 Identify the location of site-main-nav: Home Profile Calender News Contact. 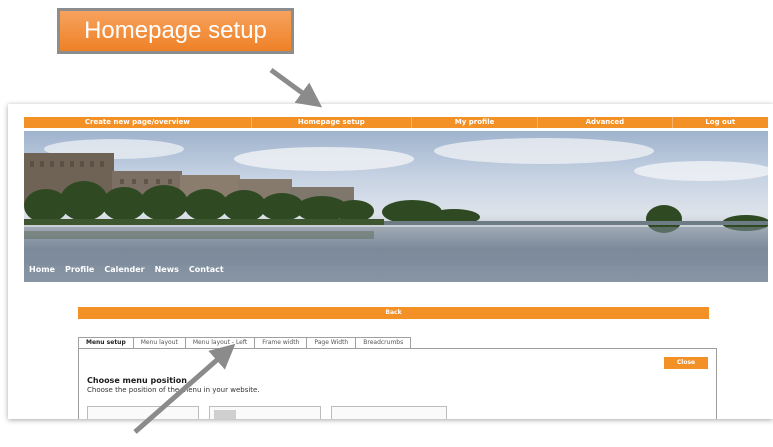
(126, 270).